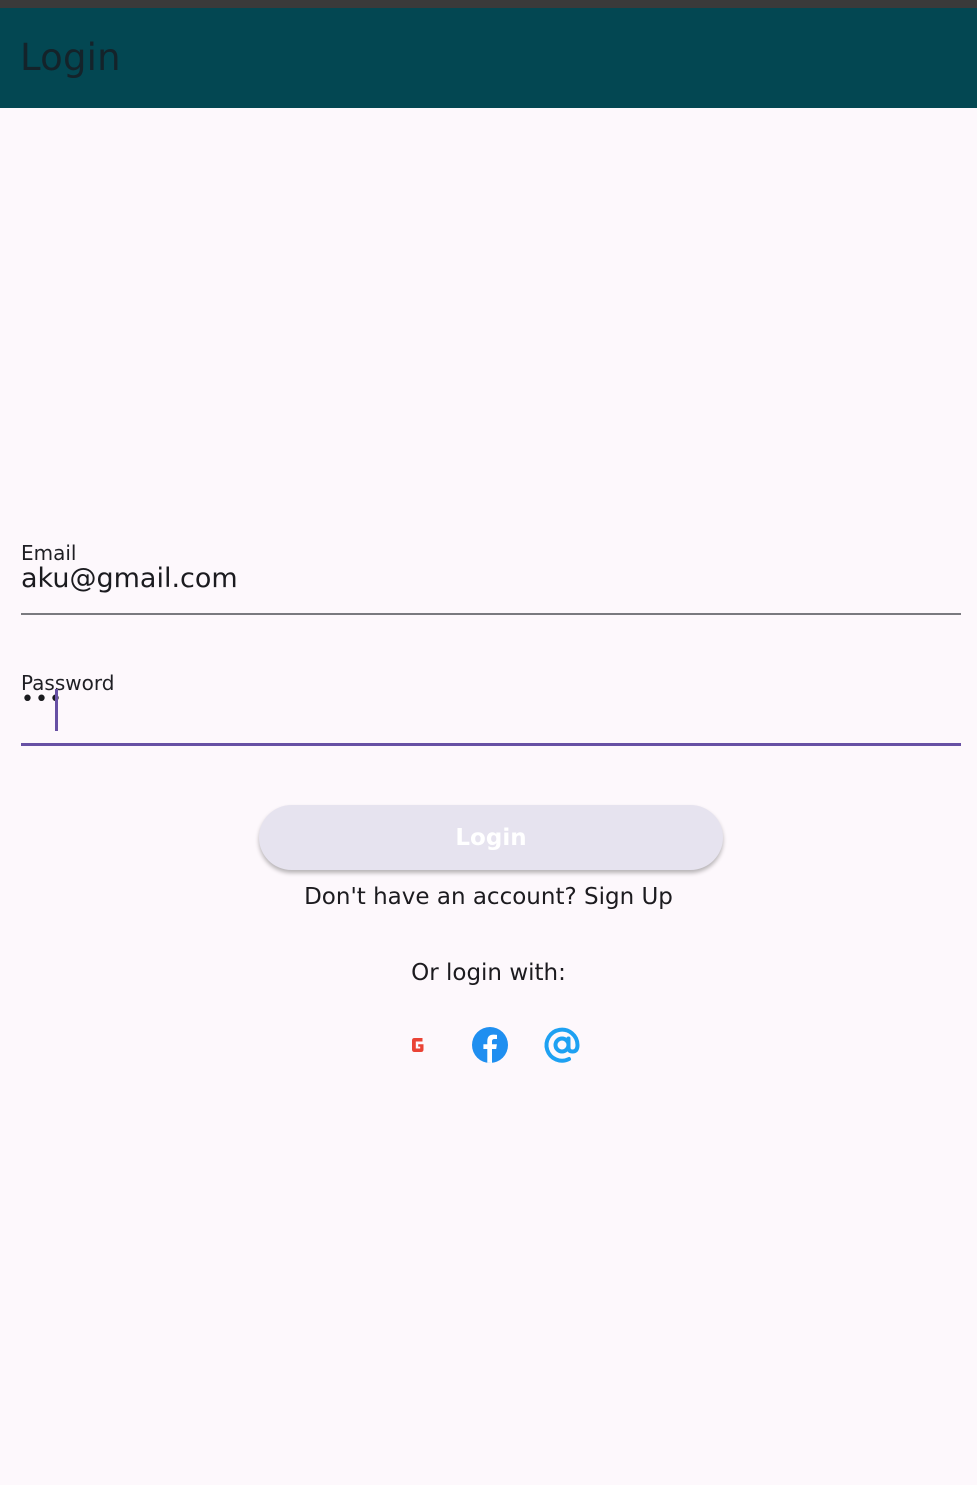 The height and width of the screenshot is (1485, 977). Describe the element at coordinates (56, 710) in the screenshot. I see `text-cursor` at that location.